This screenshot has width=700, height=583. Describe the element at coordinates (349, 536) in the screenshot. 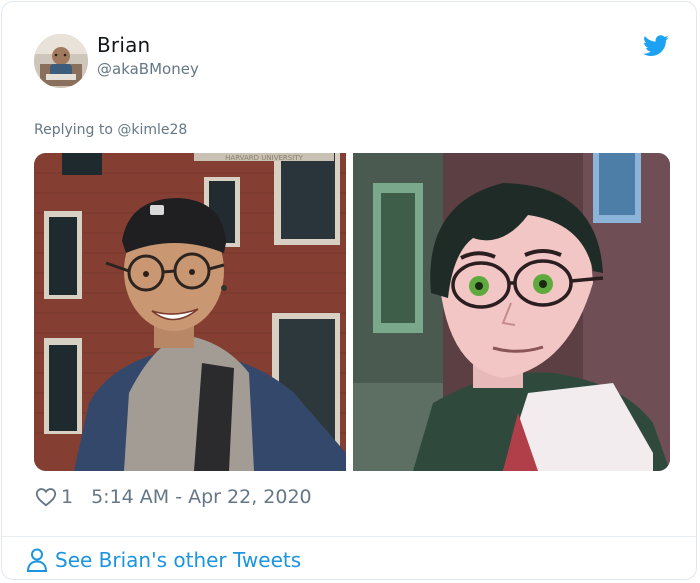

I see `footer-divider` at that location.